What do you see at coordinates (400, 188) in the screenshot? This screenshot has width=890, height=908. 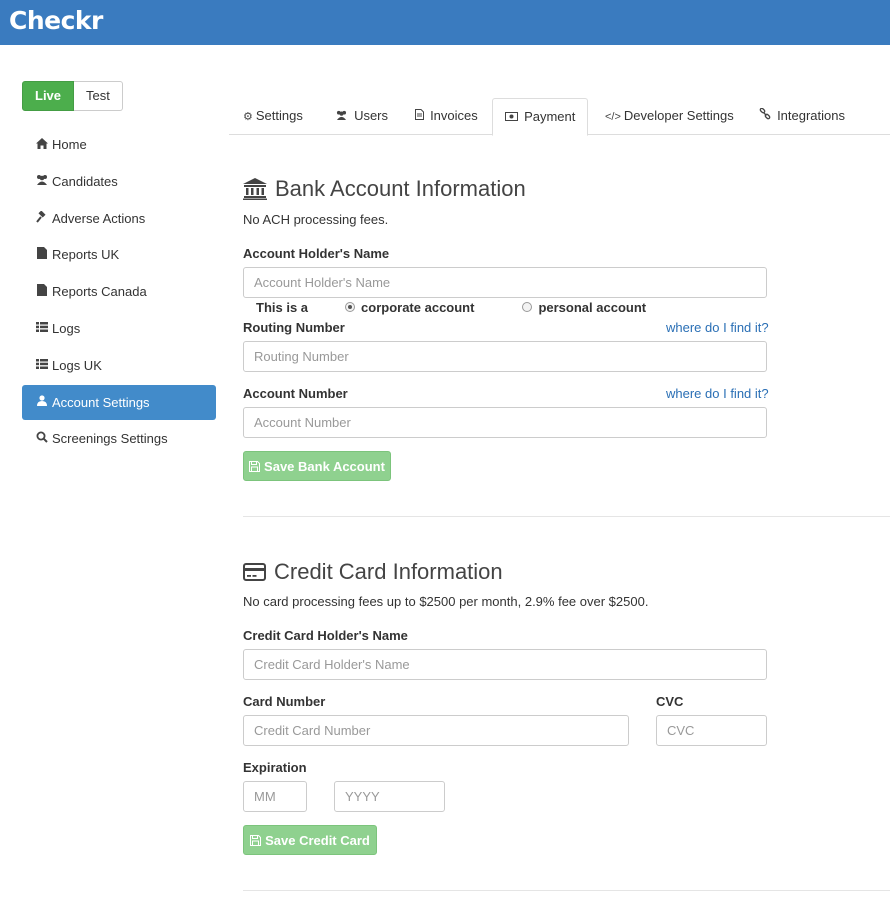 I see `bank-title-text: Bank Account Information` at bounding box center [400, 188].